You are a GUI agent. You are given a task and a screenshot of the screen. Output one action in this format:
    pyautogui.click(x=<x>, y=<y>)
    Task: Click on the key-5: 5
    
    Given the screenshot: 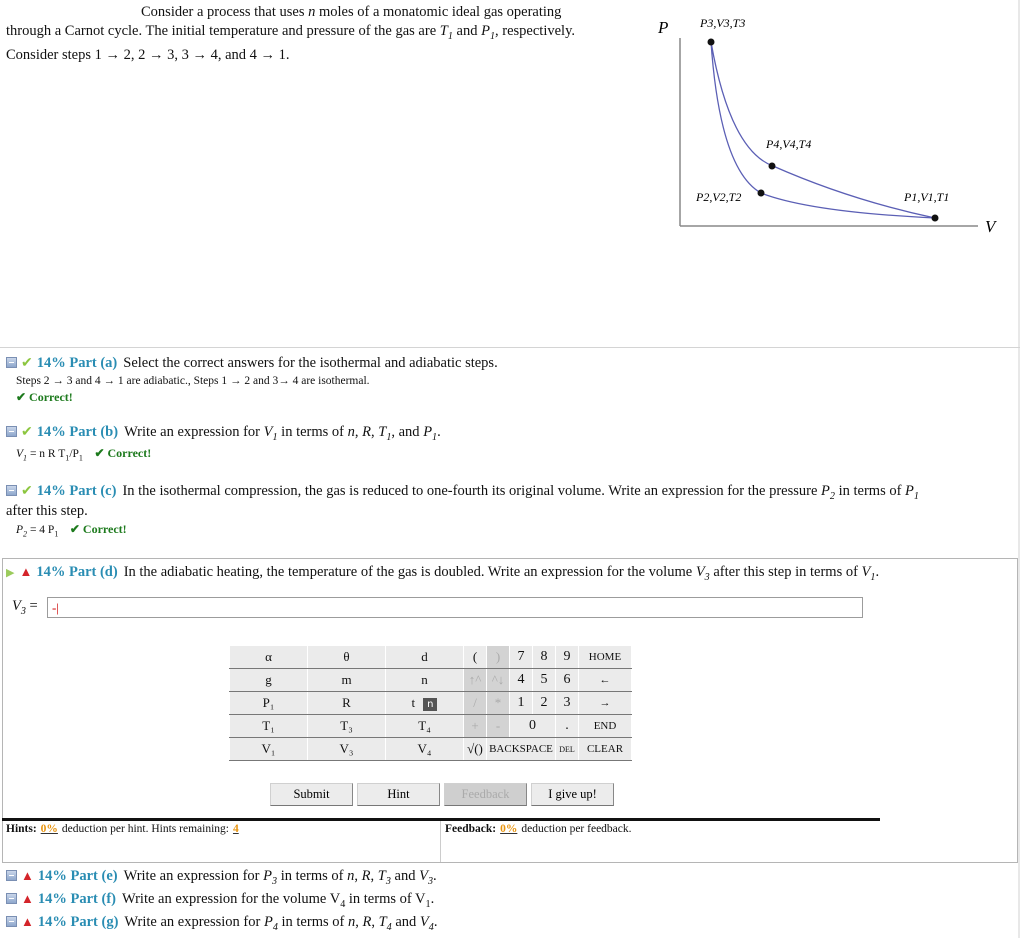 What is the action you would take?
    pyautogui.click(x=544, y=680)
    